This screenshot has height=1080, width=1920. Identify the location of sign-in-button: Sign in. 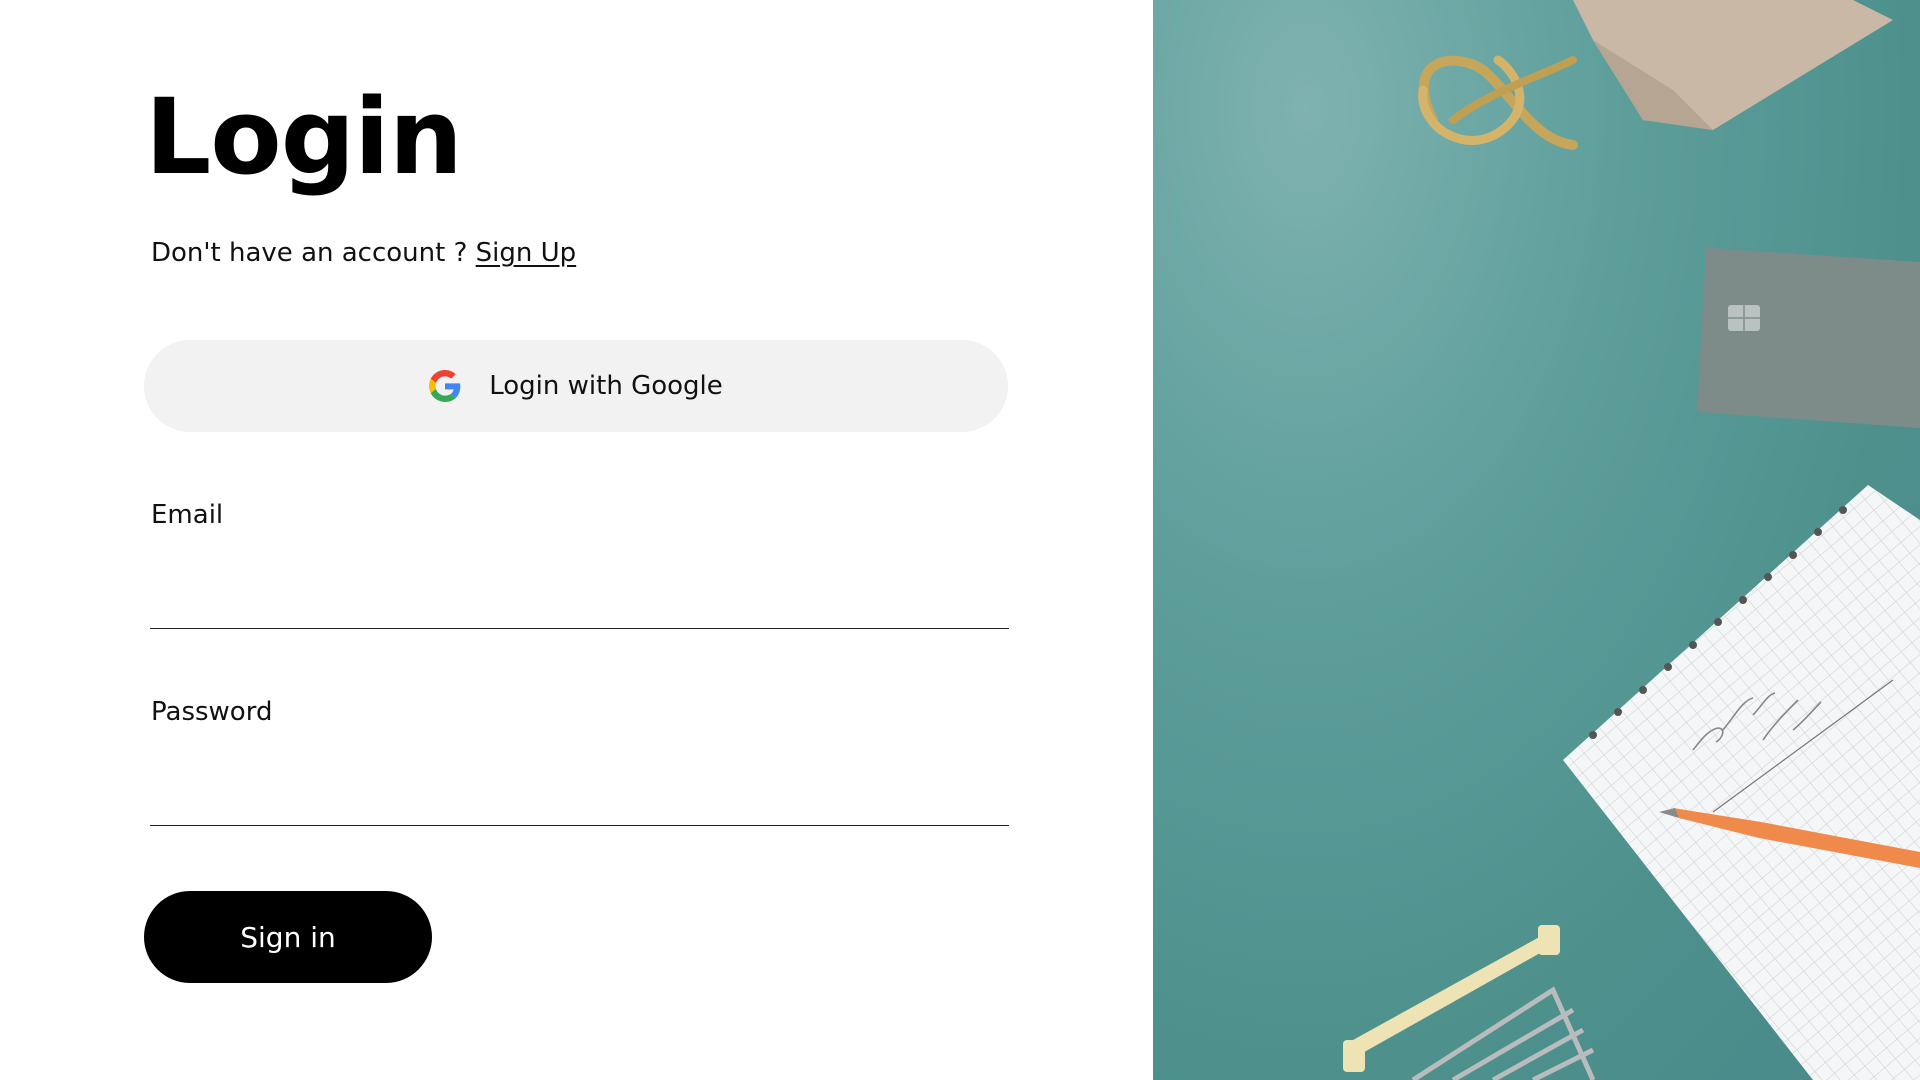
(288, 937).